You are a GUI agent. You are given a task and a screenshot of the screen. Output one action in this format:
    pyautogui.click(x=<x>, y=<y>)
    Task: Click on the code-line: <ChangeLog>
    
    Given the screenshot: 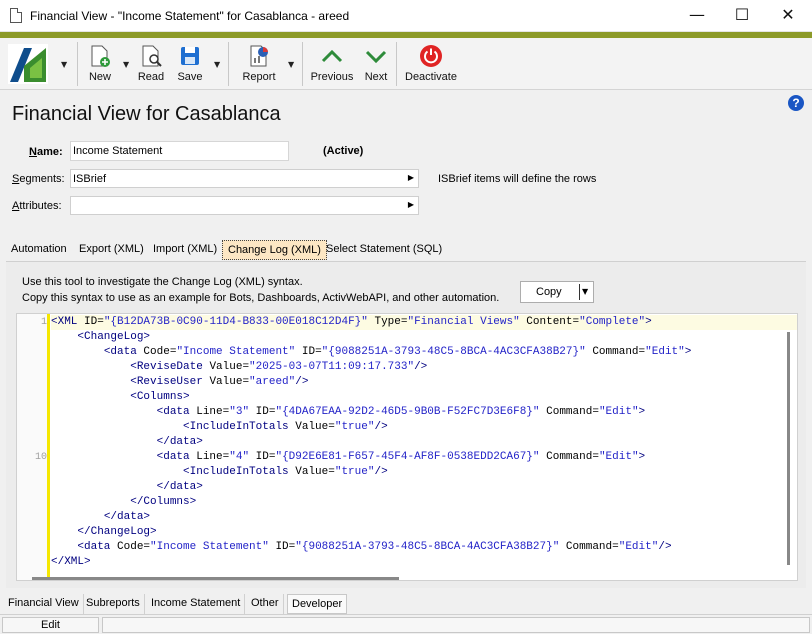 What is the action you would take?
    pyautogui.click(x=114, y=337)
    